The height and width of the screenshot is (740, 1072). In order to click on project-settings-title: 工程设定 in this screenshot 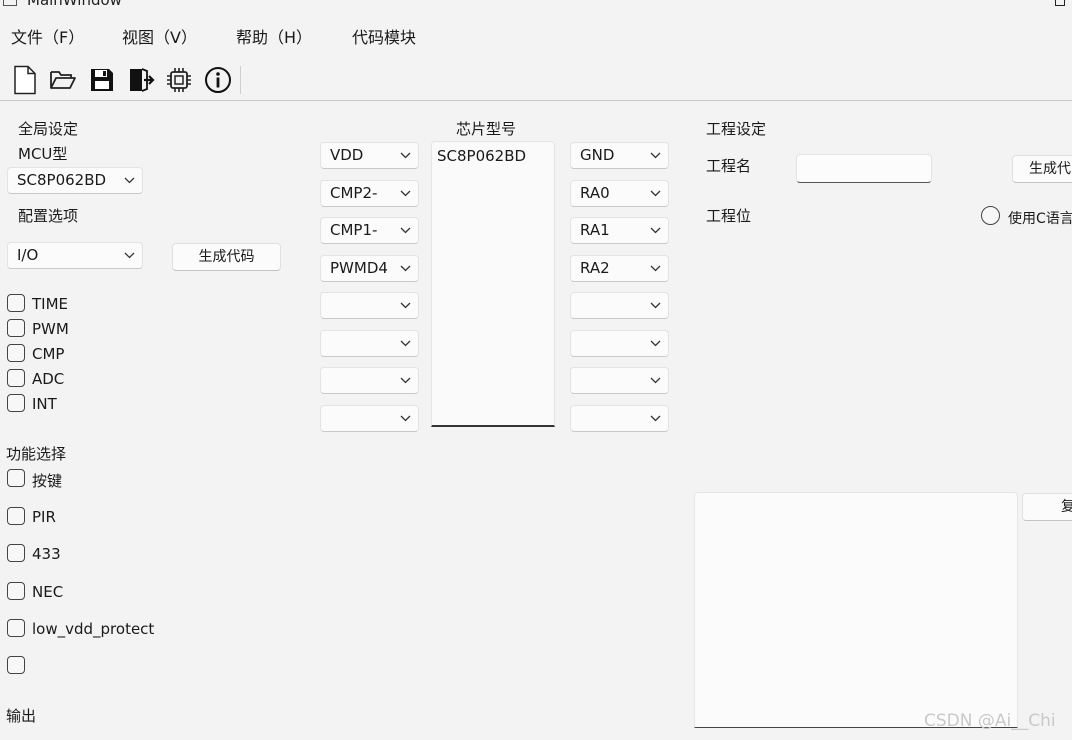, I will do `click(736, 129)`.